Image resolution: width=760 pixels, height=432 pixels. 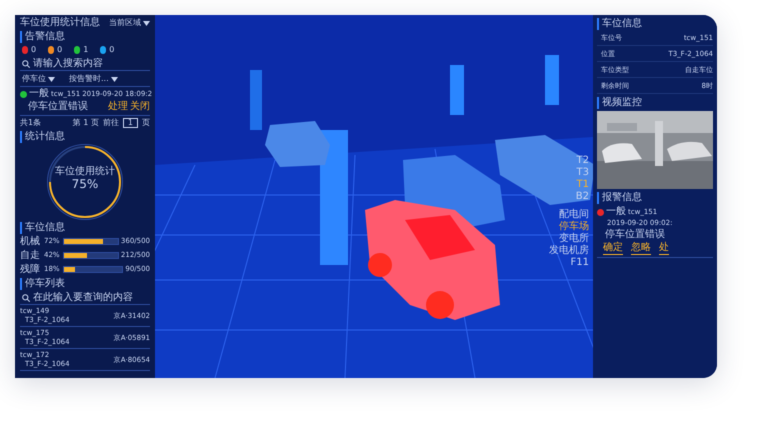 What do you see at coordinates (38, 79) in the screenshot?
I see `filter-dropdown: 停车位` at bounding box center [38, 79].